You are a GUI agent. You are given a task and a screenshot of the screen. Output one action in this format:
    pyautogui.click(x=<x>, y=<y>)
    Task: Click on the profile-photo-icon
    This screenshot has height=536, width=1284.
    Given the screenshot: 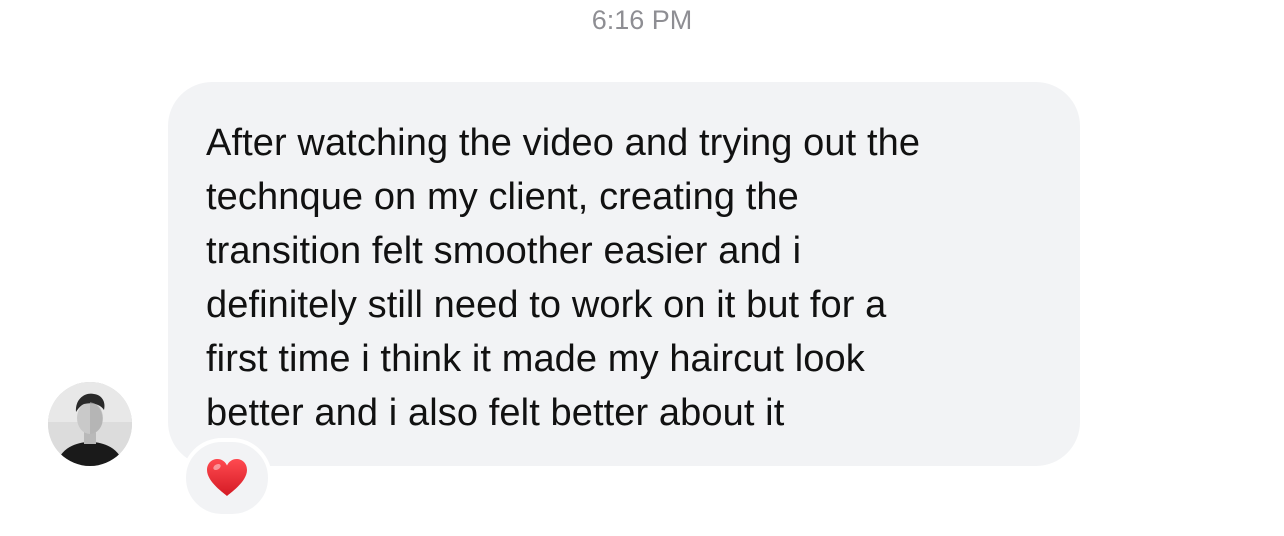 What is the action you would take?
    pyautogui.click(x=90, y=424)
    